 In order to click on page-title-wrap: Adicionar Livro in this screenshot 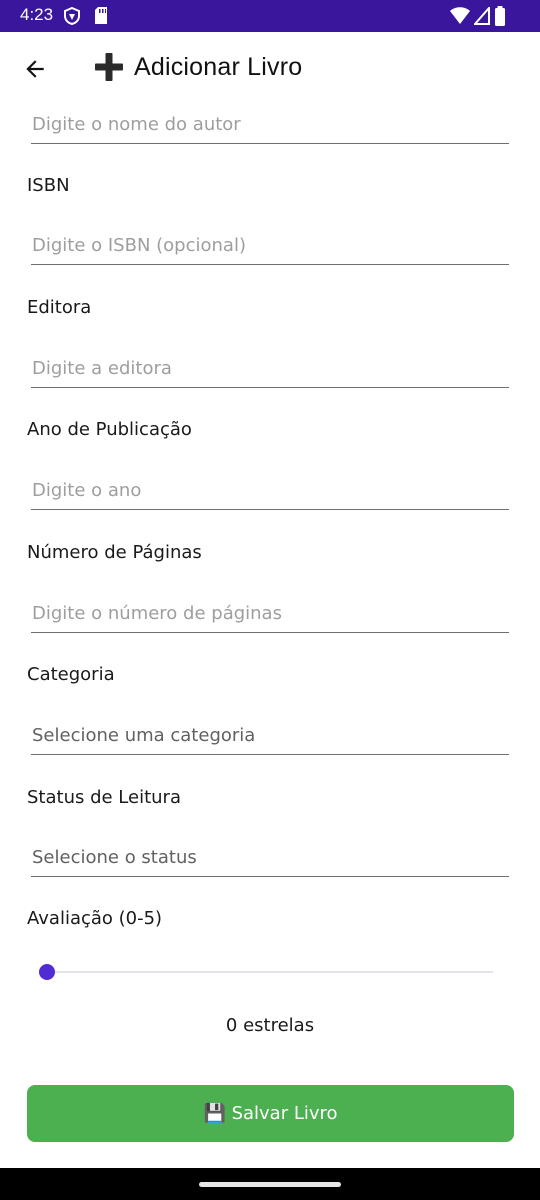, I will do `click(198, 67)`.